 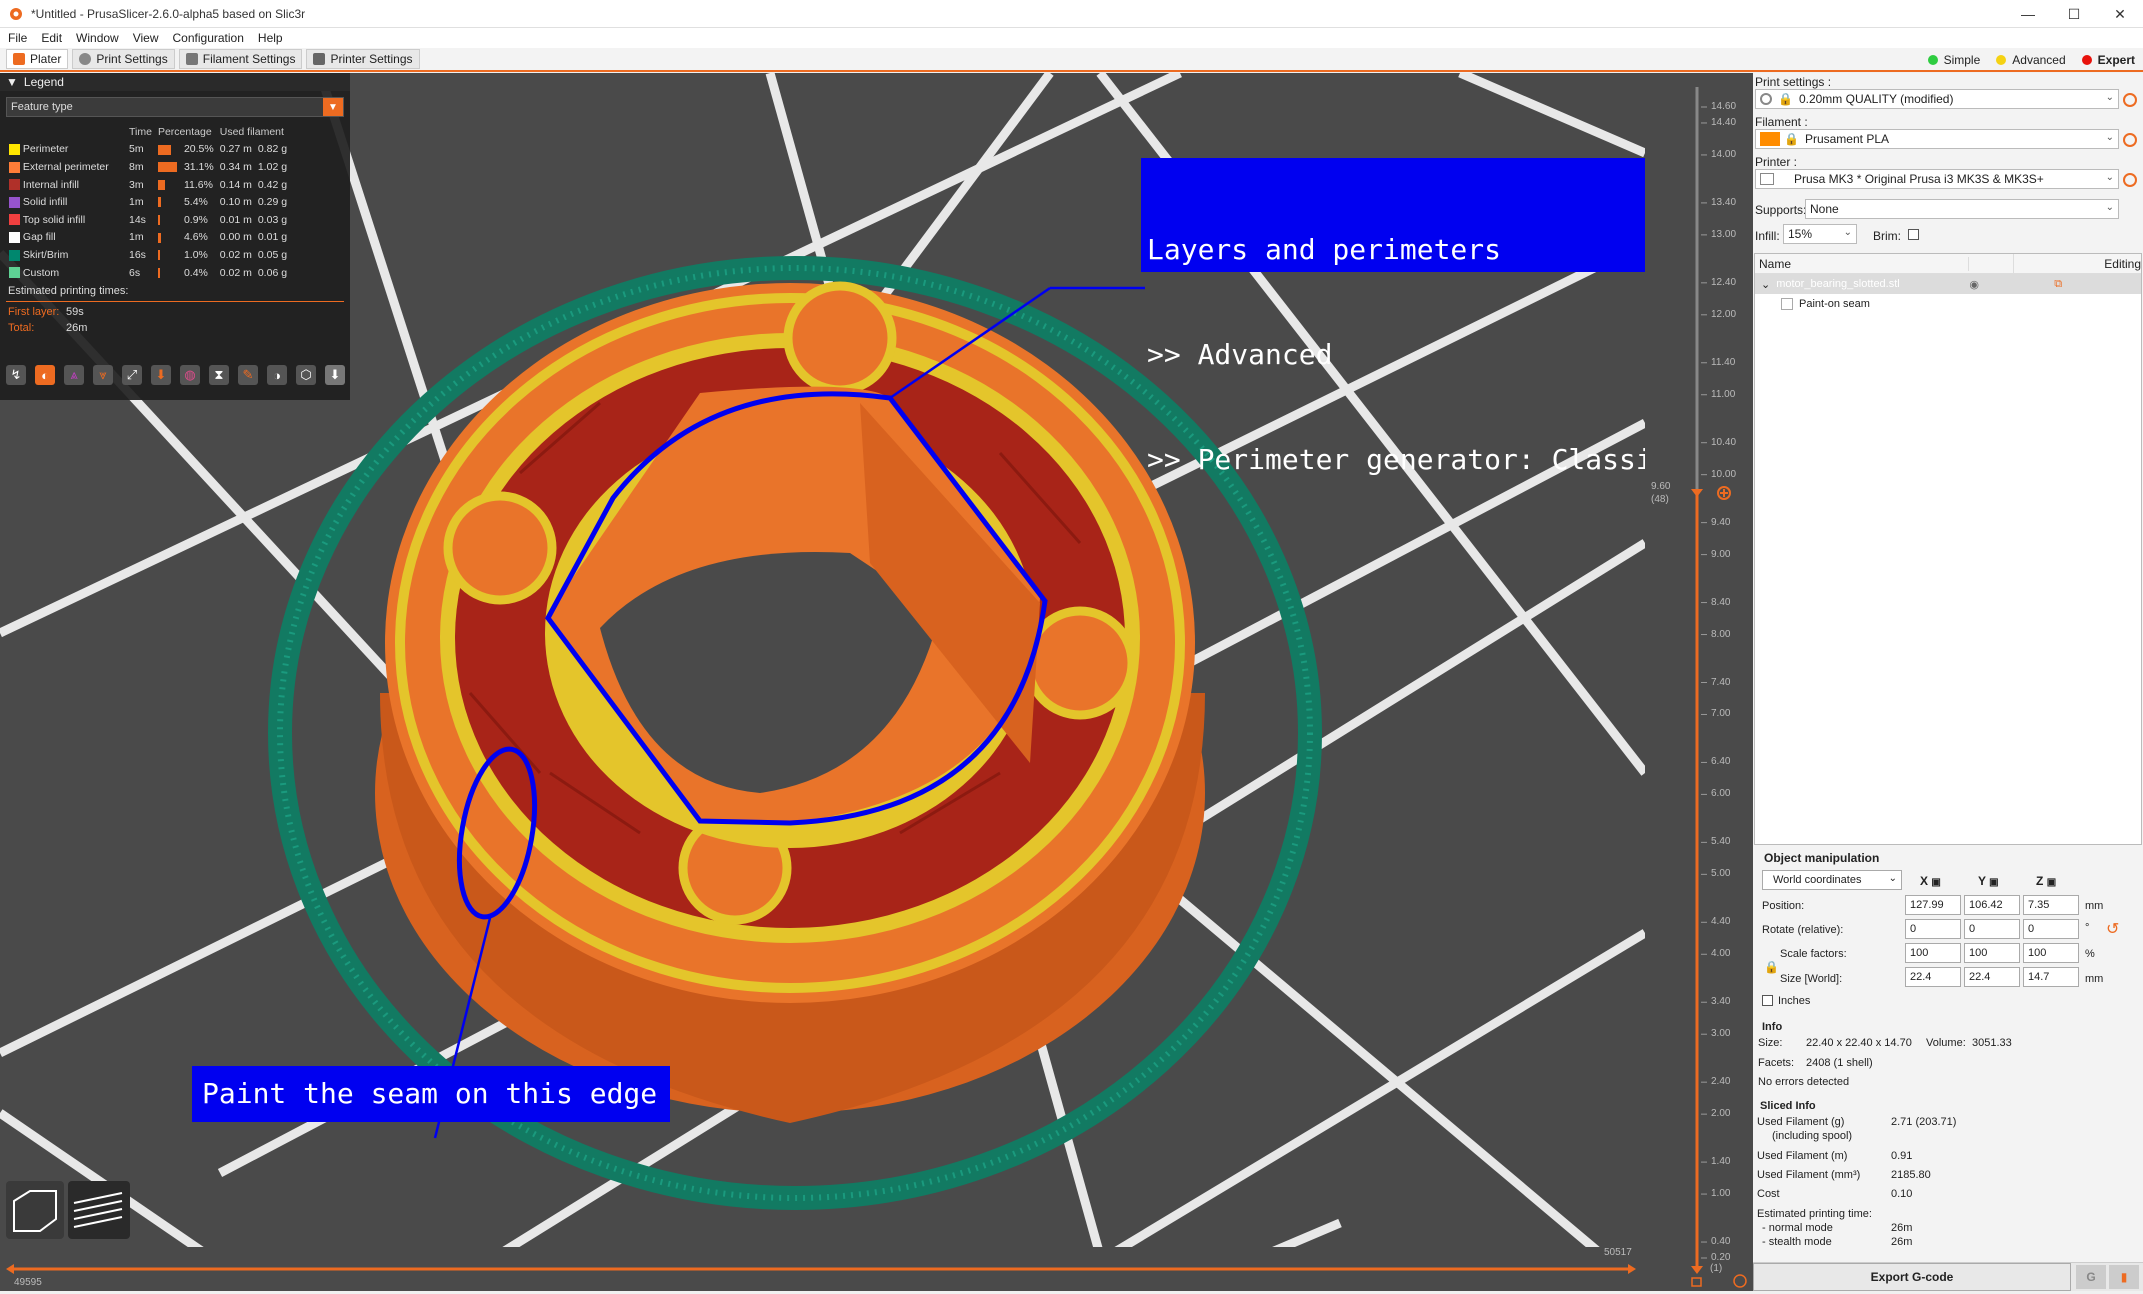 I want to click on print-settings-value: 0.20mm QUALITY (modified), so click(x=1876, y=99).